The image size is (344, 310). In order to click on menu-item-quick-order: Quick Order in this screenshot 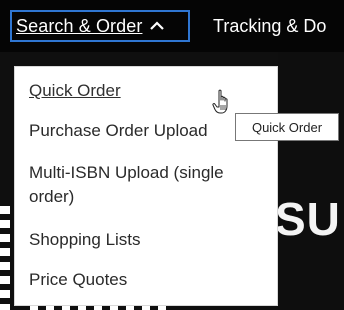, I will do `click(75, 91)`.